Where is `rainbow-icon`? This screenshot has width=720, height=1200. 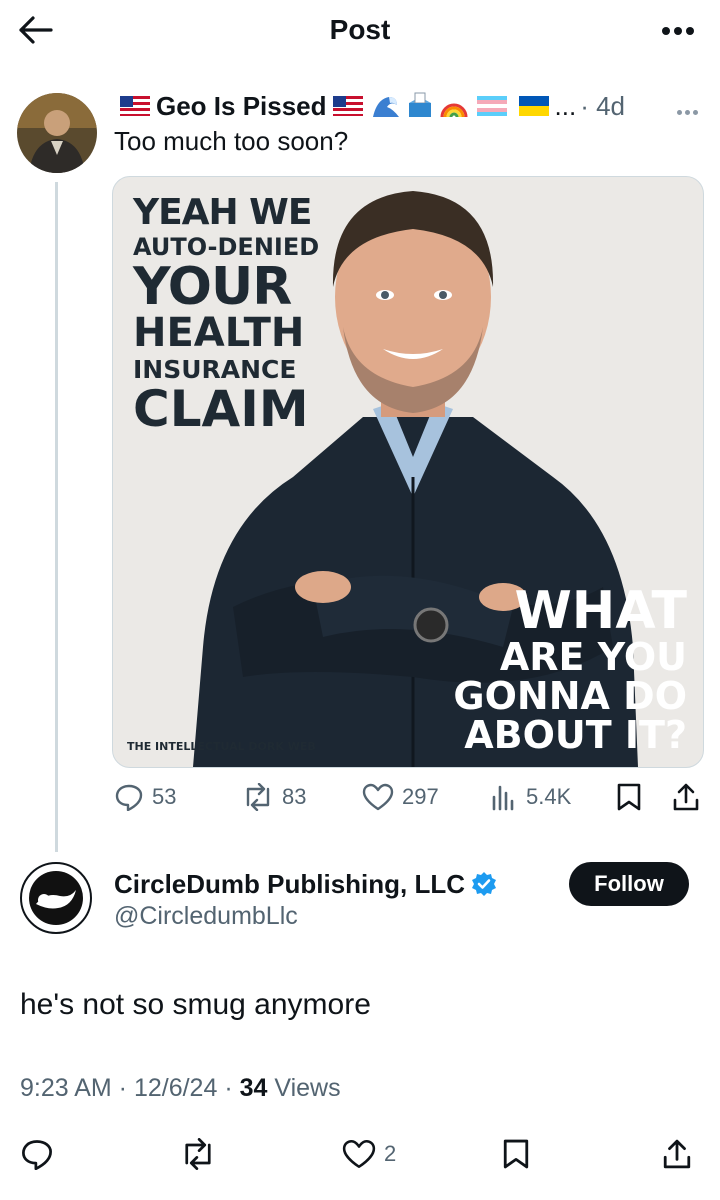
rainbow-icon is located at coordinates (454, 110).